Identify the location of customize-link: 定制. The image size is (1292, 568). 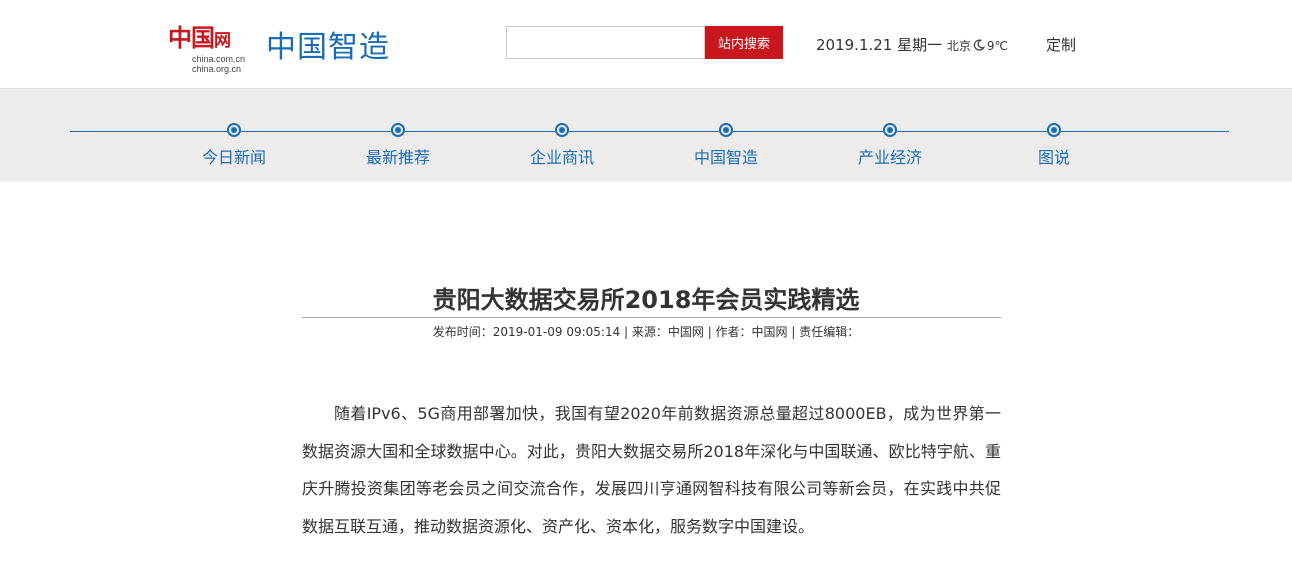
(1061, 44).